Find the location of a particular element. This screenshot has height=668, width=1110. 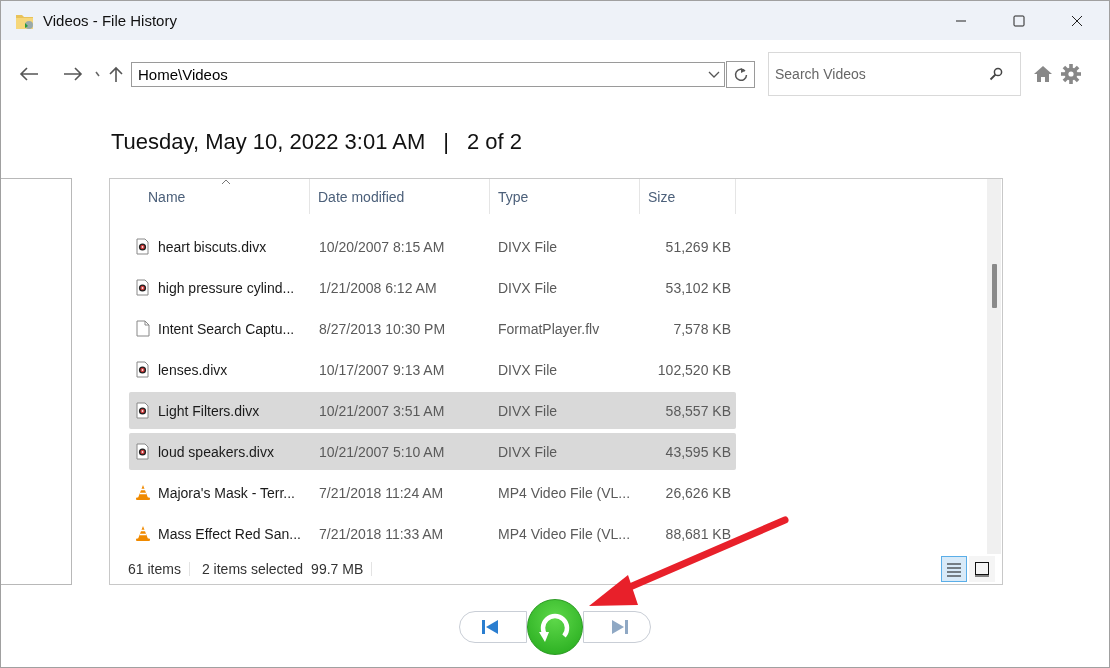

file-row: high pressure cylind... 1/21/2008 6:12 AM DIVX File 53,102 KB is located at coordinates (432, 287).